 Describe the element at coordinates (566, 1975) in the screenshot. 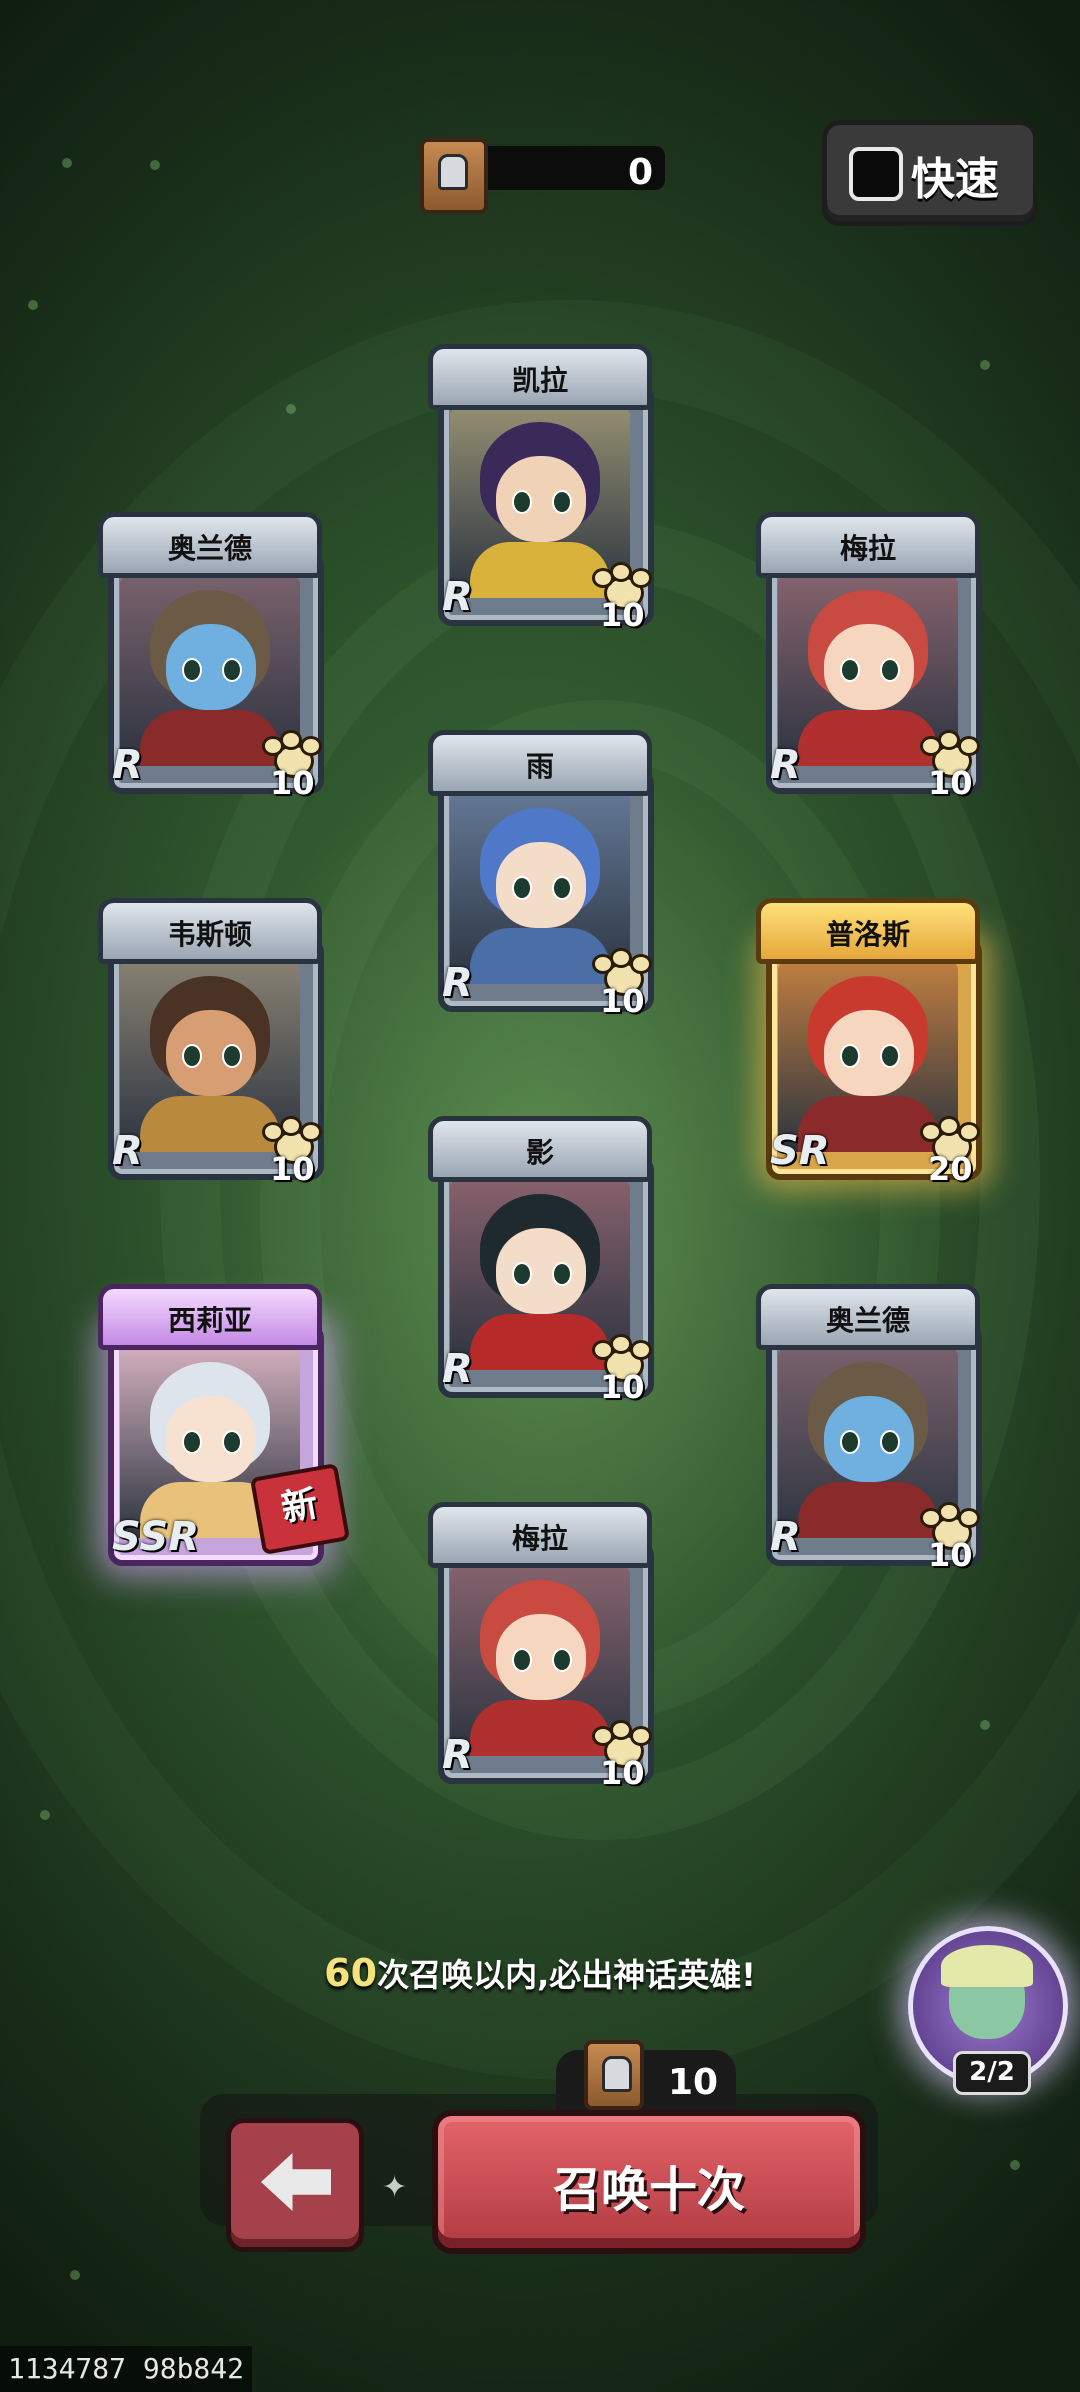

I see `pity-text: 次召唤以内,必出神话英雄!` at that location.